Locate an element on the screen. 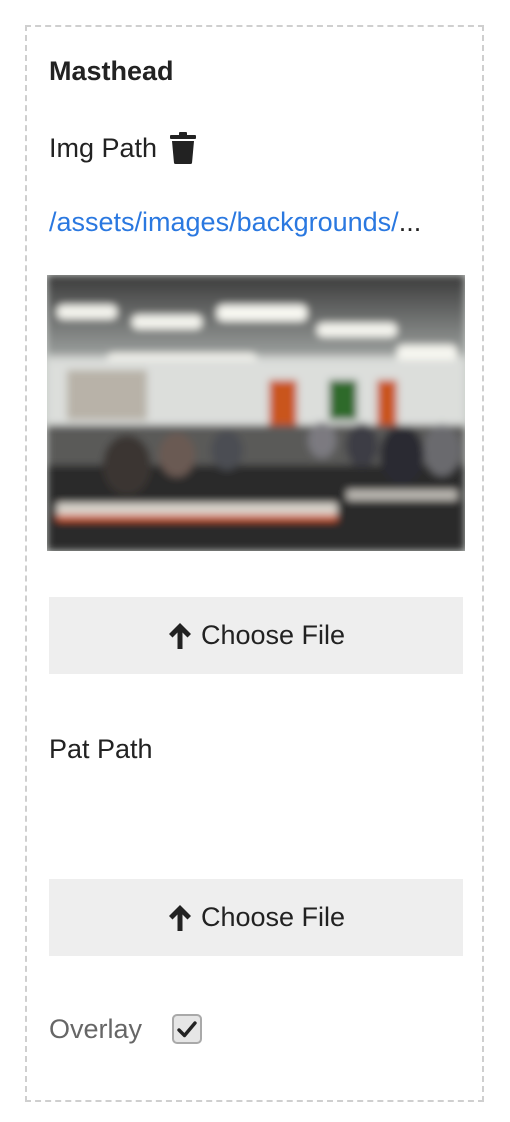  overlay-label: Overlay is located at coordinates (96, 1028).